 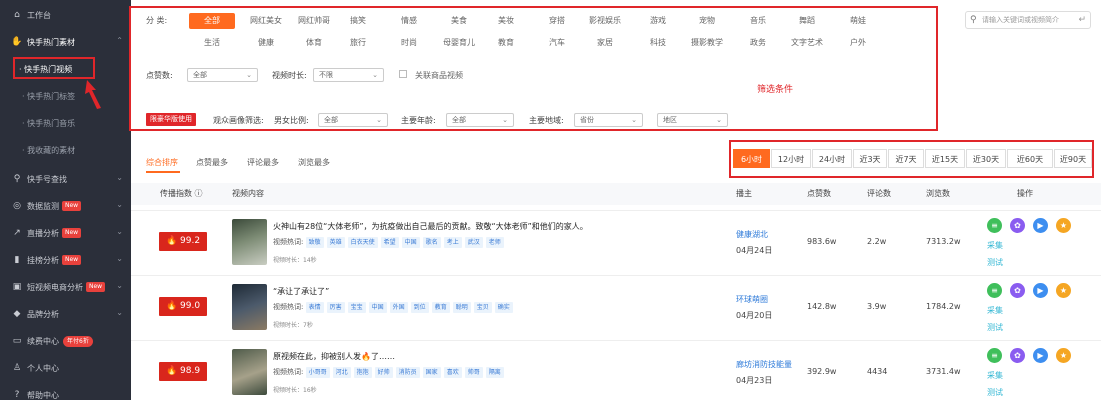 I want to click on hot-word-tag: 考上, so click(x=452, y=242).